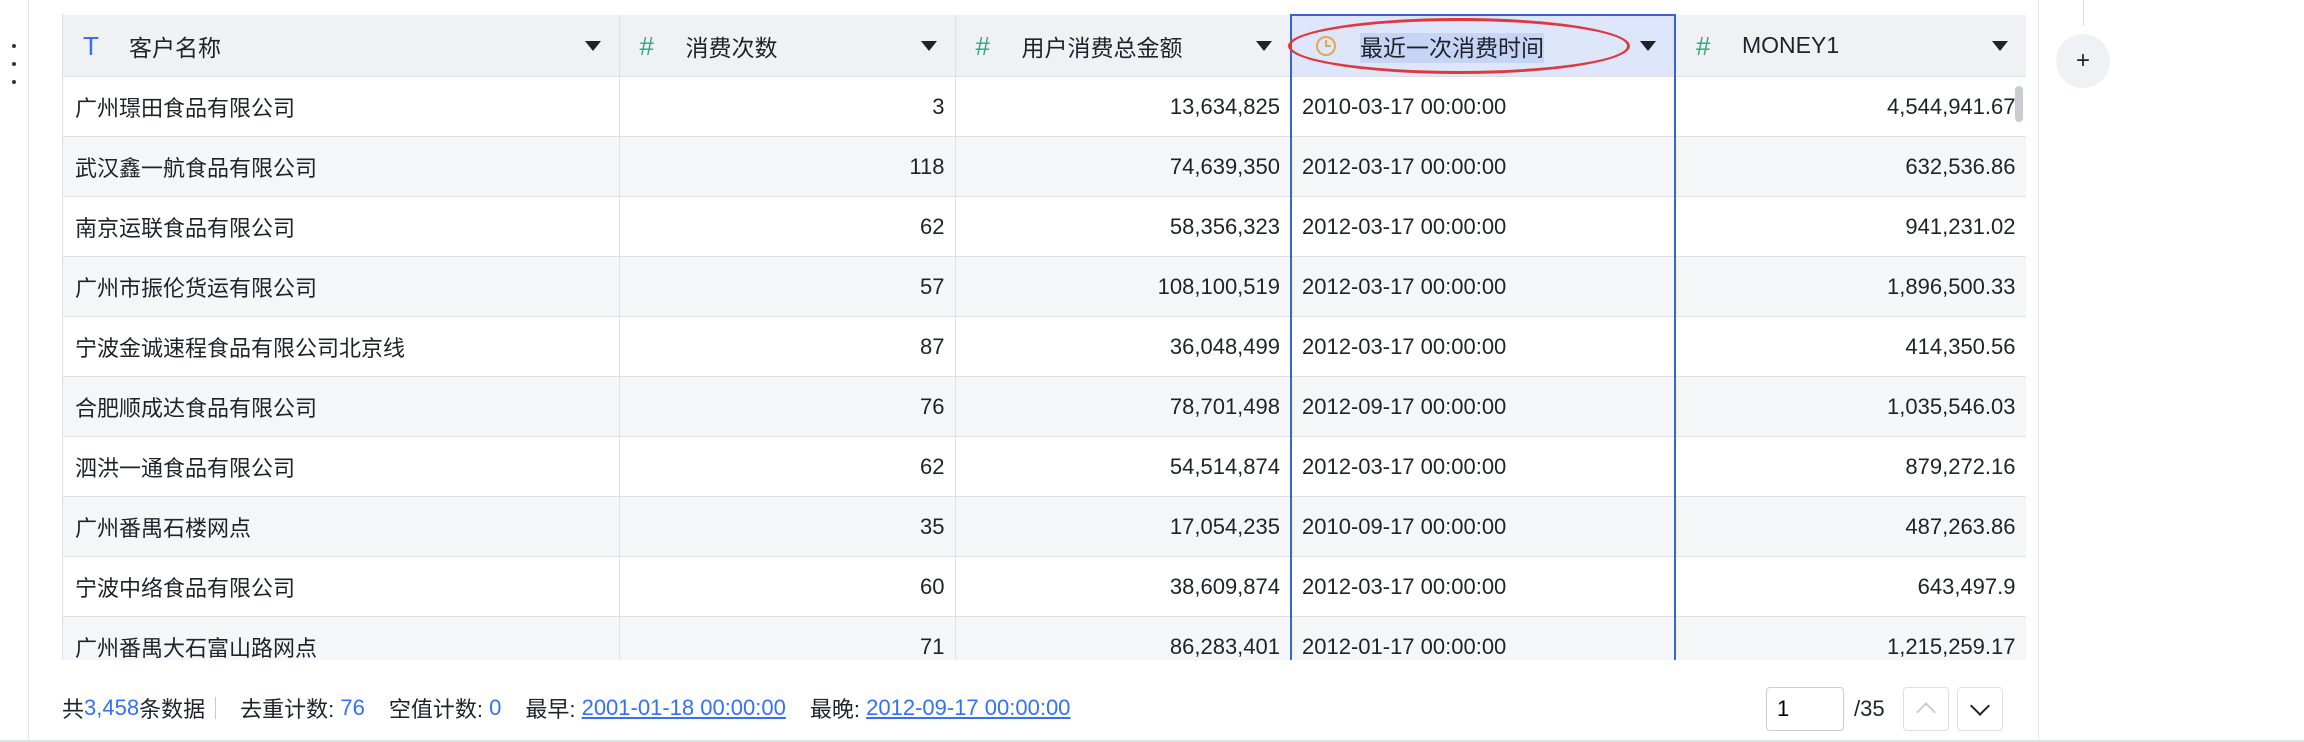 The height and width of the screenshot is (742, 2304). What do you see at coordinates (1123, 406) in the screenshot?
I see `table-cell: 78,701,498` at bounding box center [1123, 406].